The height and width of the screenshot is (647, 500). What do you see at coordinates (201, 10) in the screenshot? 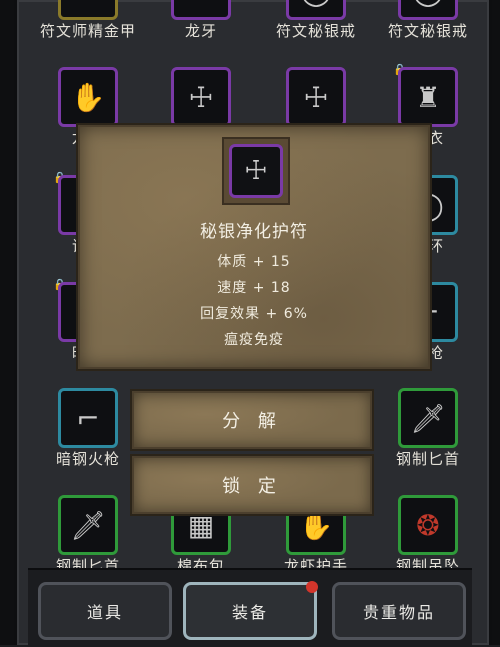
I see `dagger-icon: ⚔` at bounding box center [201, 10].